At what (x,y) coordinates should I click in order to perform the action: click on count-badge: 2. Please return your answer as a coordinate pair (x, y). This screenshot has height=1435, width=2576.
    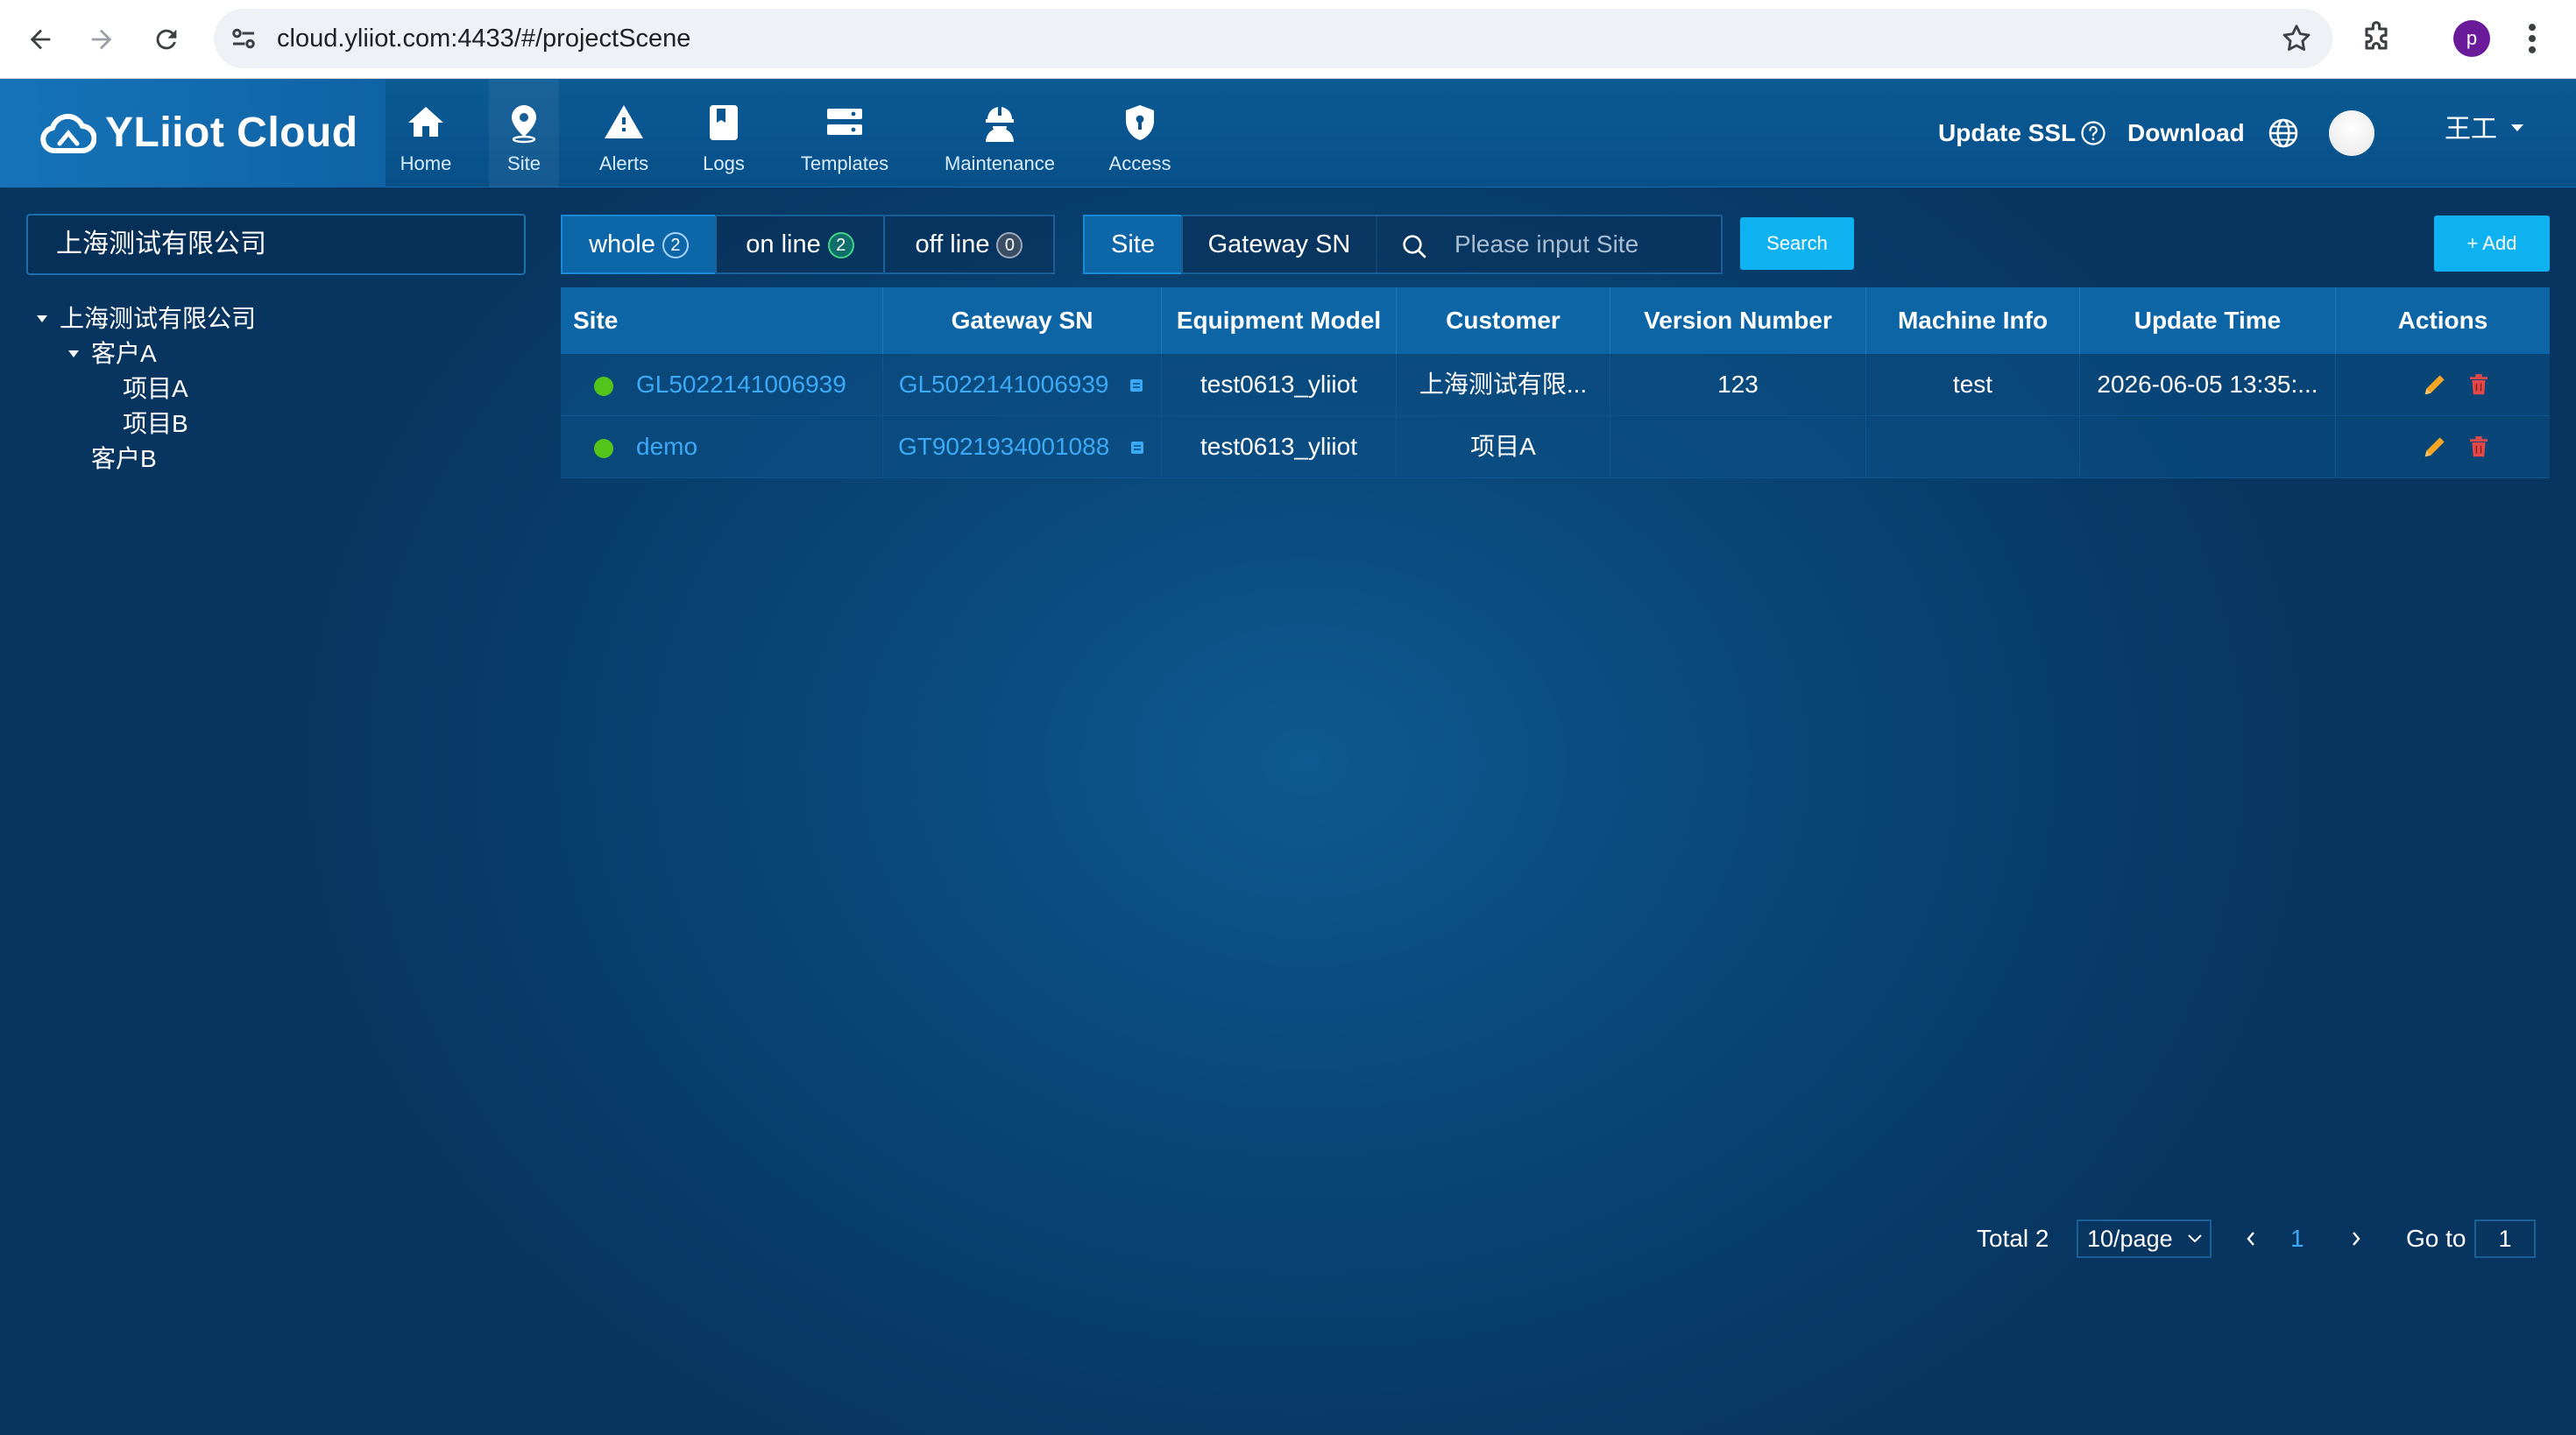
    Looking at the image, I should click on (840, 245).